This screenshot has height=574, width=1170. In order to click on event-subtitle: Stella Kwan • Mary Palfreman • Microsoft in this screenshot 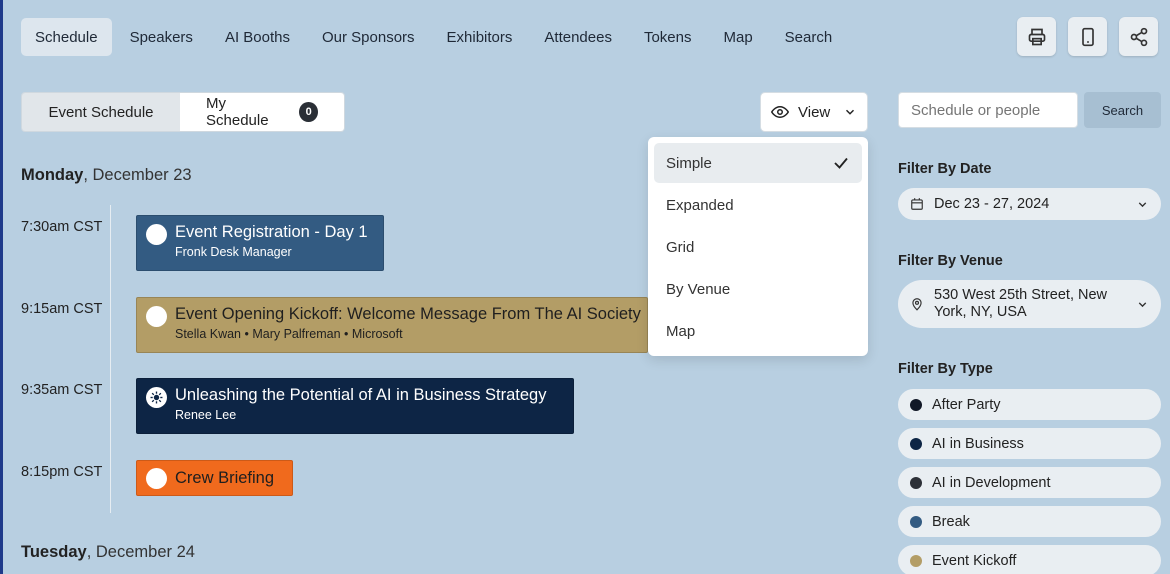, I will do `click(289, 334)`.